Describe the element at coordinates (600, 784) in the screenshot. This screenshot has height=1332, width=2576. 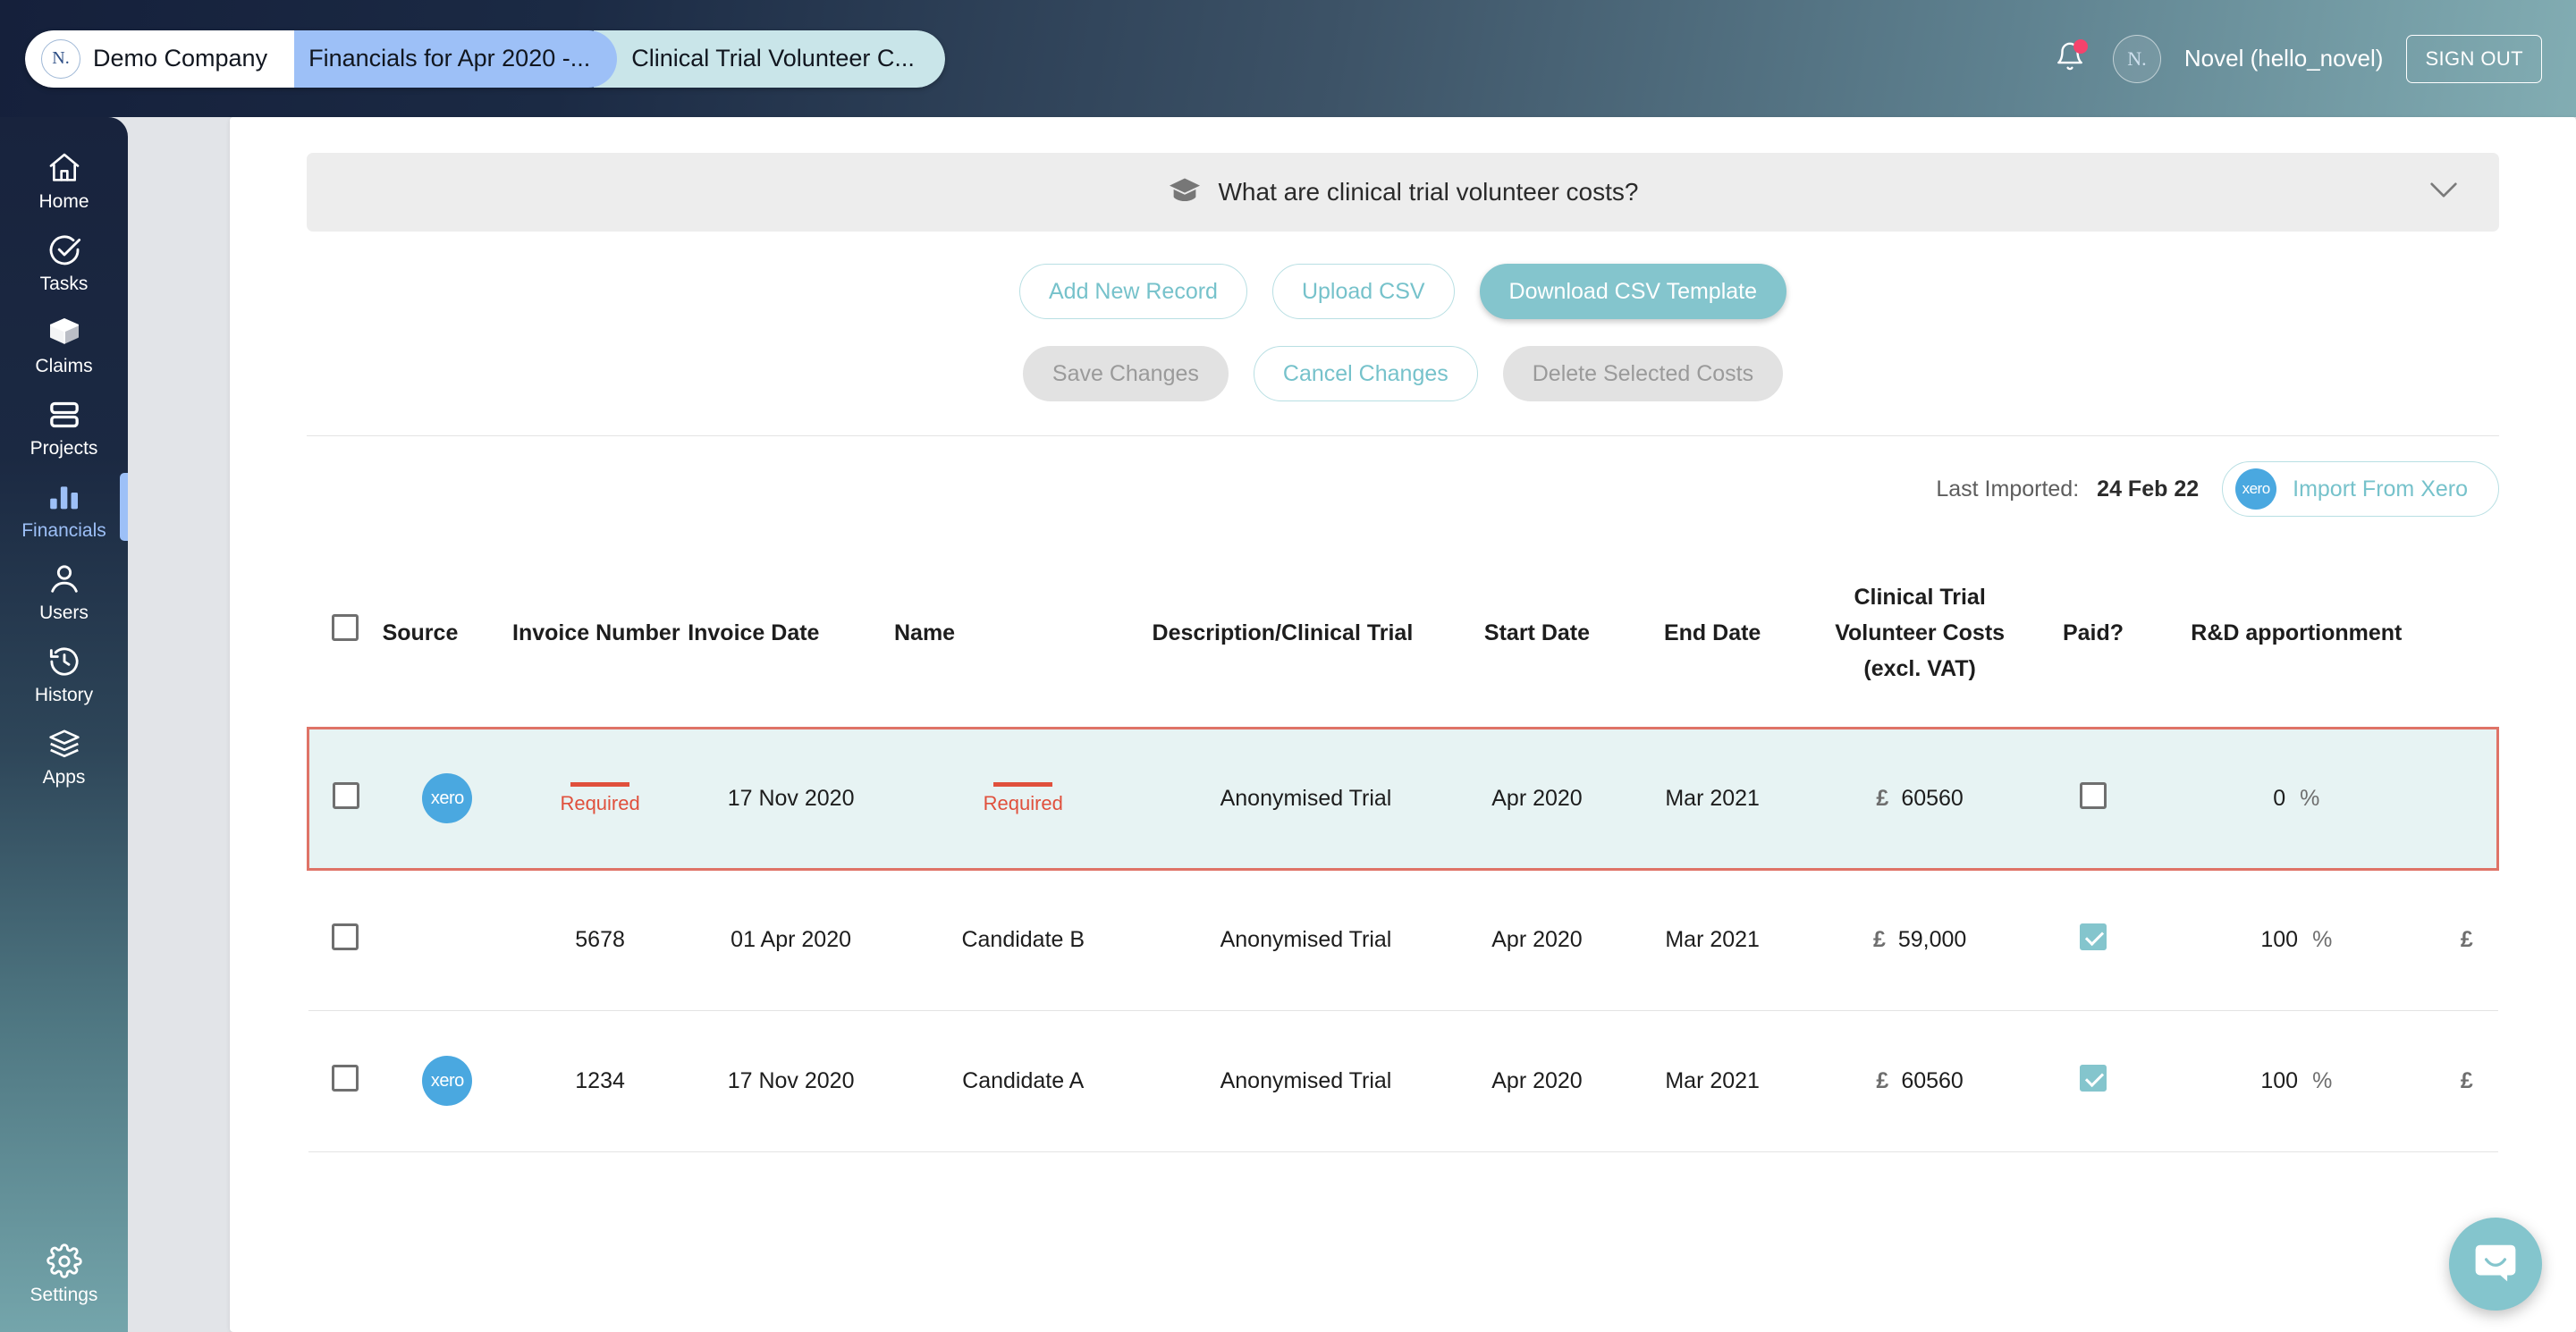
I see `required-underline` at that location.